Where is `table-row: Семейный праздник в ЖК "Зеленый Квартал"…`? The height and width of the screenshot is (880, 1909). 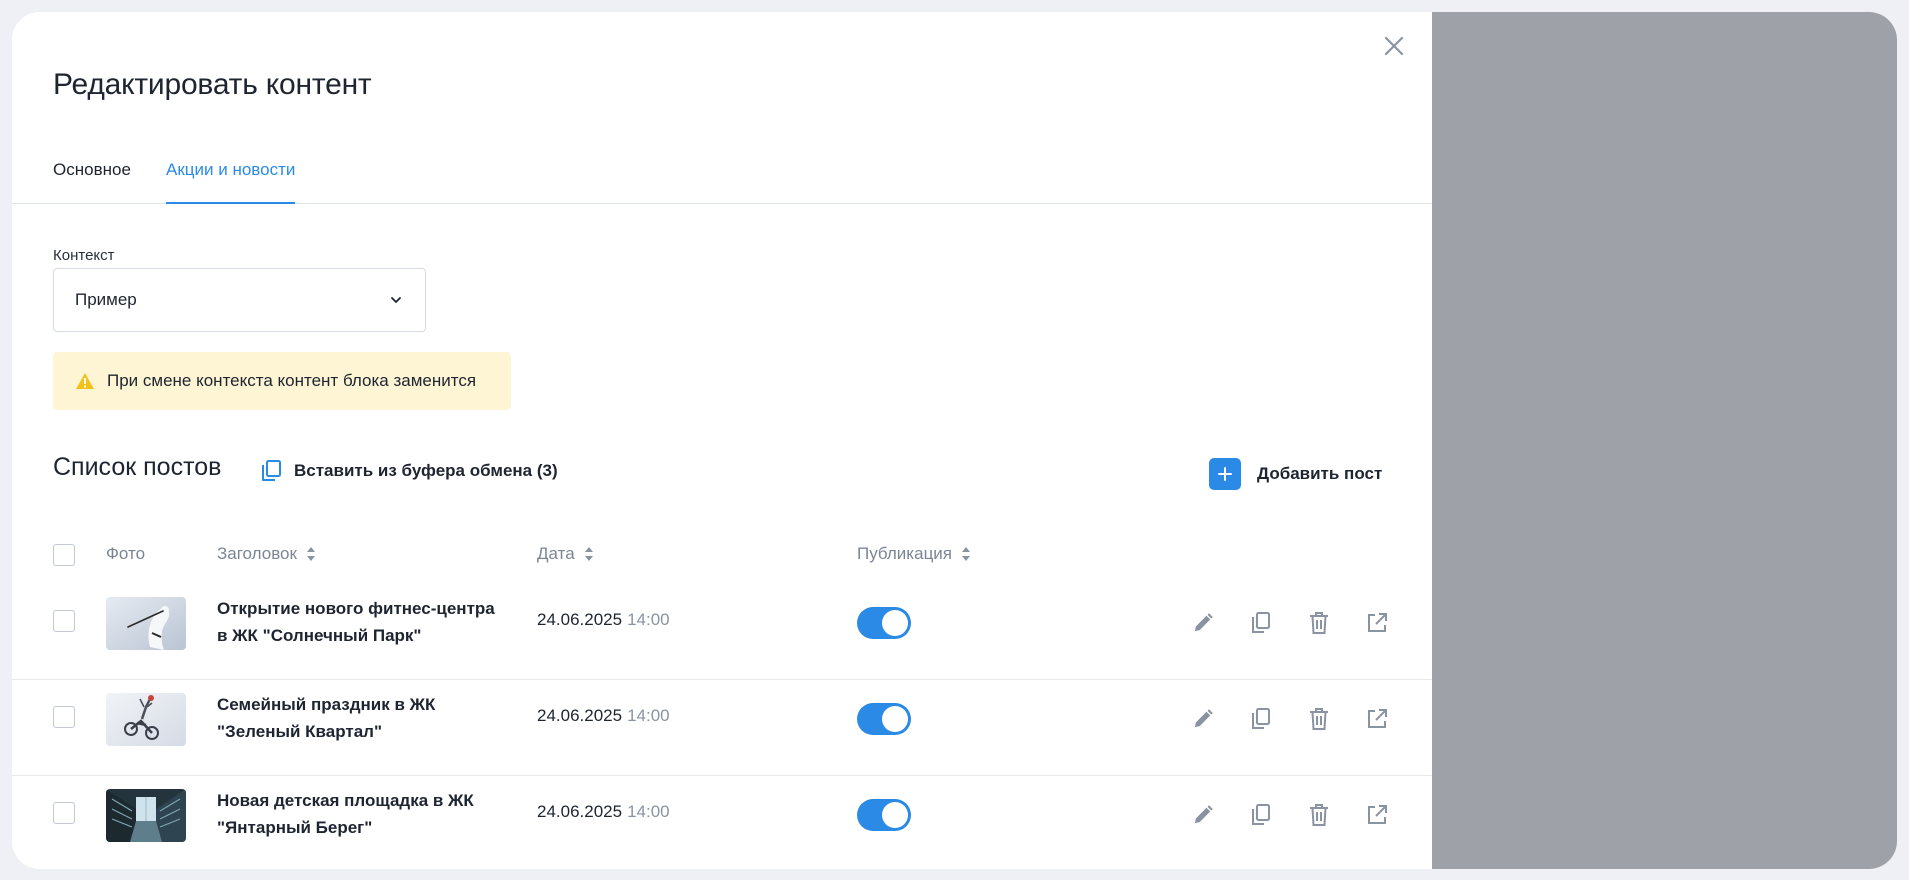
table-row: Семейный праздник в ЖК "Зеленый Квартал"… is located at coordinates (722, 728).